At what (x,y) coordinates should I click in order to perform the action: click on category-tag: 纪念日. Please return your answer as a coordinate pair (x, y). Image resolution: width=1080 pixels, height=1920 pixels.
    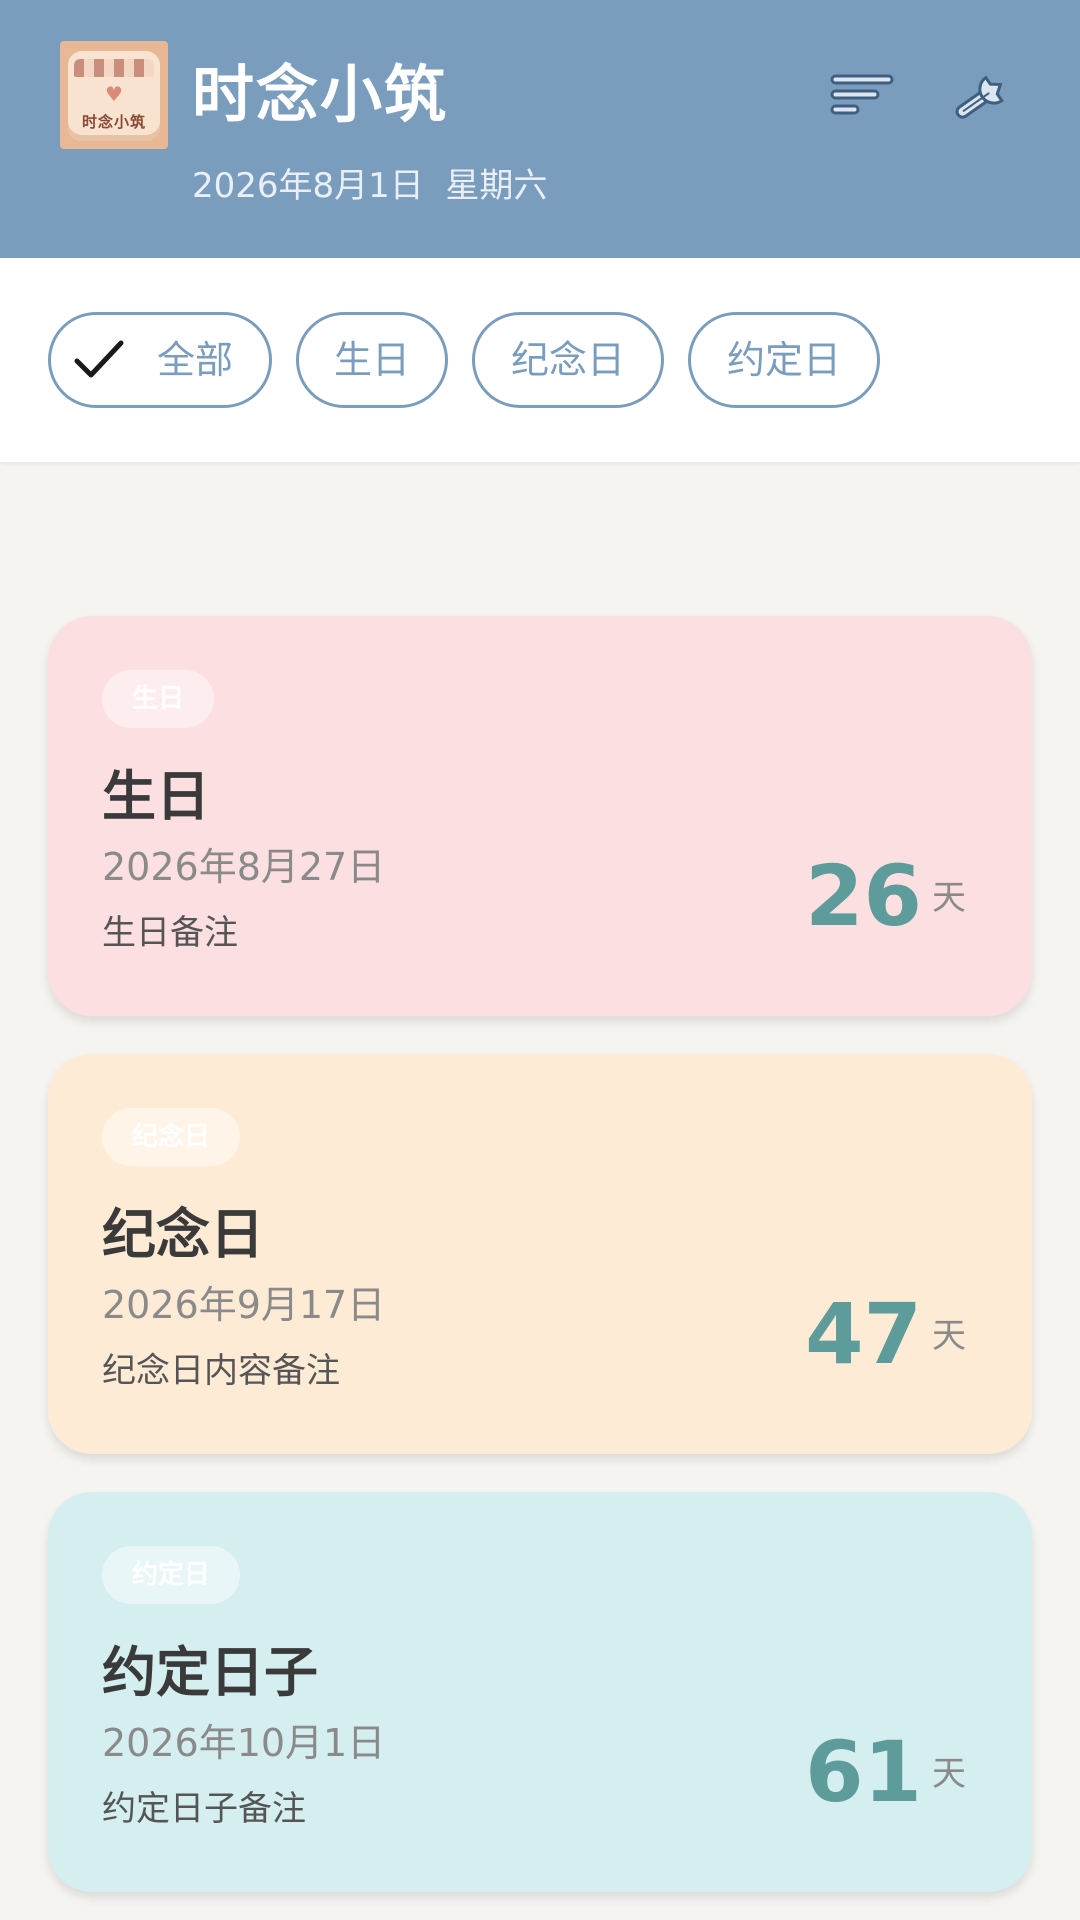
    Looking at the image, I should click on (171, 1137).